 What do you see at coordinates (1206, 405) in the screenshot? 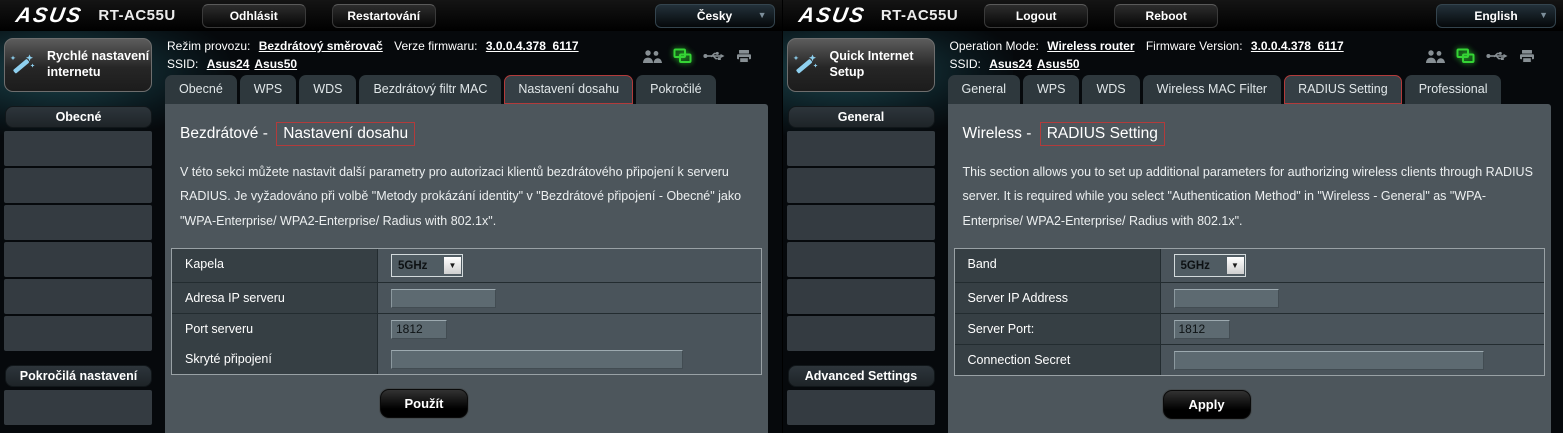
I see `apply-button: Apply` at bounding box center [1206, 405].